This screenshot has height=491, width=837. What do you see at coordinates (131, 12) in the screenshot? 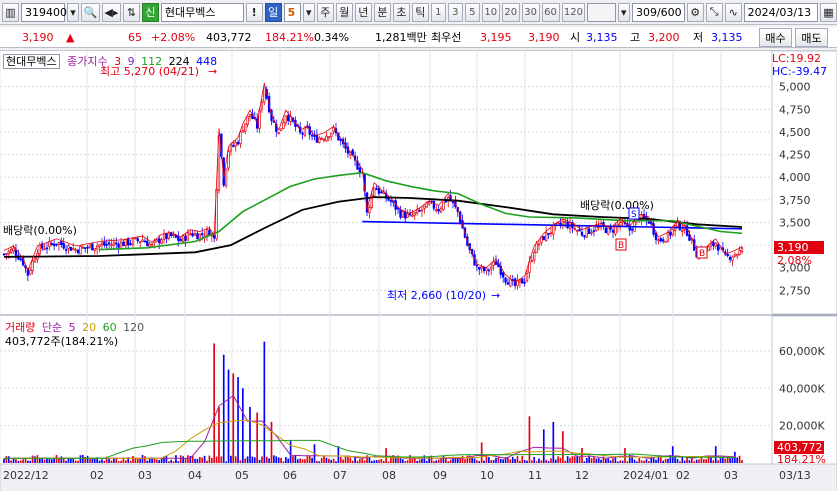
I see `prev-next-icon: ⇅` at bounding box center [131, 12].